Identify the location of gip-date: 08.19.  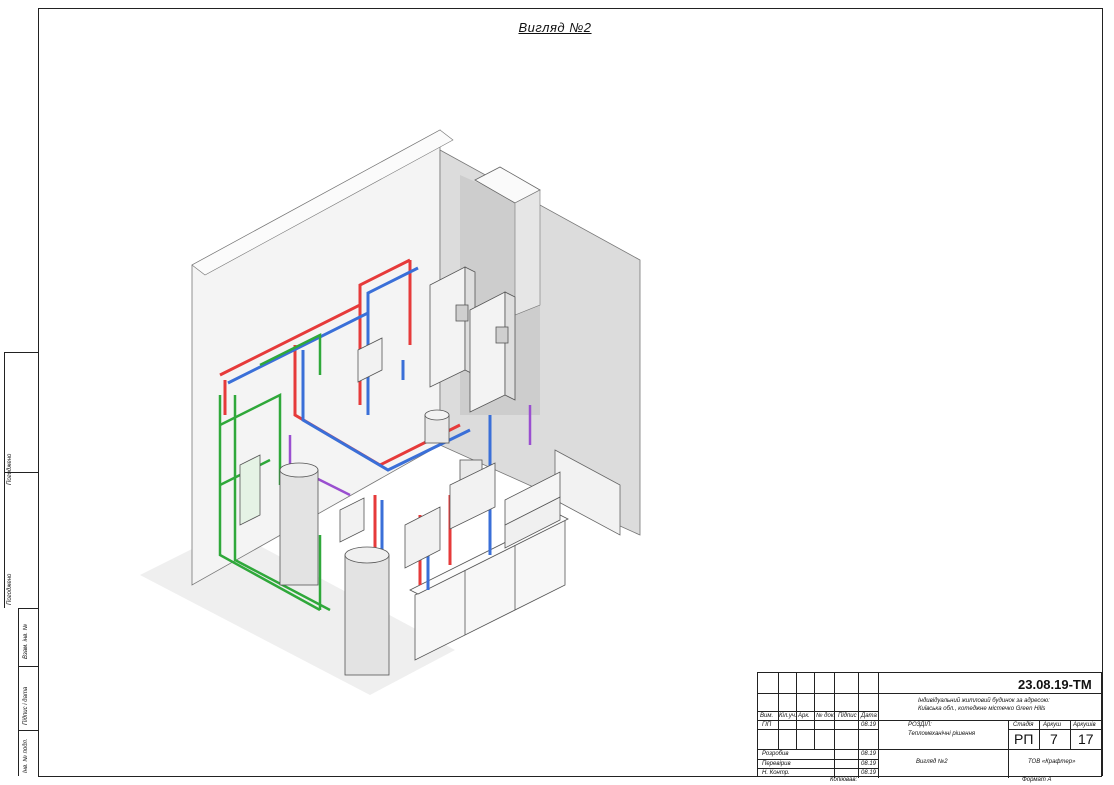
(869, 725).